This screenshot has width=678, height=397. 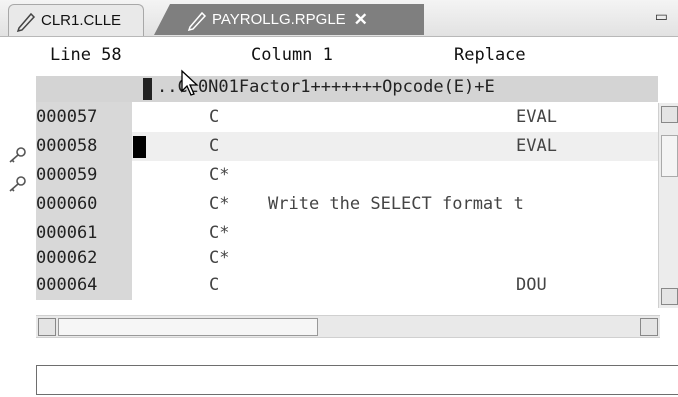 I want to click on close-icon: ✕, so click(x=361, y=20).